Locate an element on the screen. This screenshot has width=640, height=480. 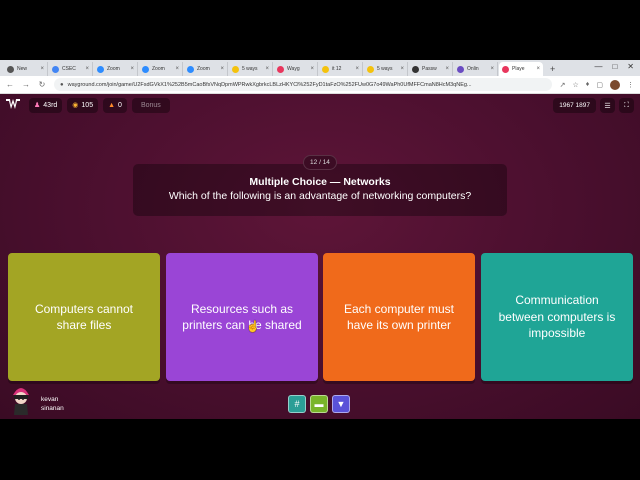
game-code: 1967 1897 is located at coordinates (574, 105).